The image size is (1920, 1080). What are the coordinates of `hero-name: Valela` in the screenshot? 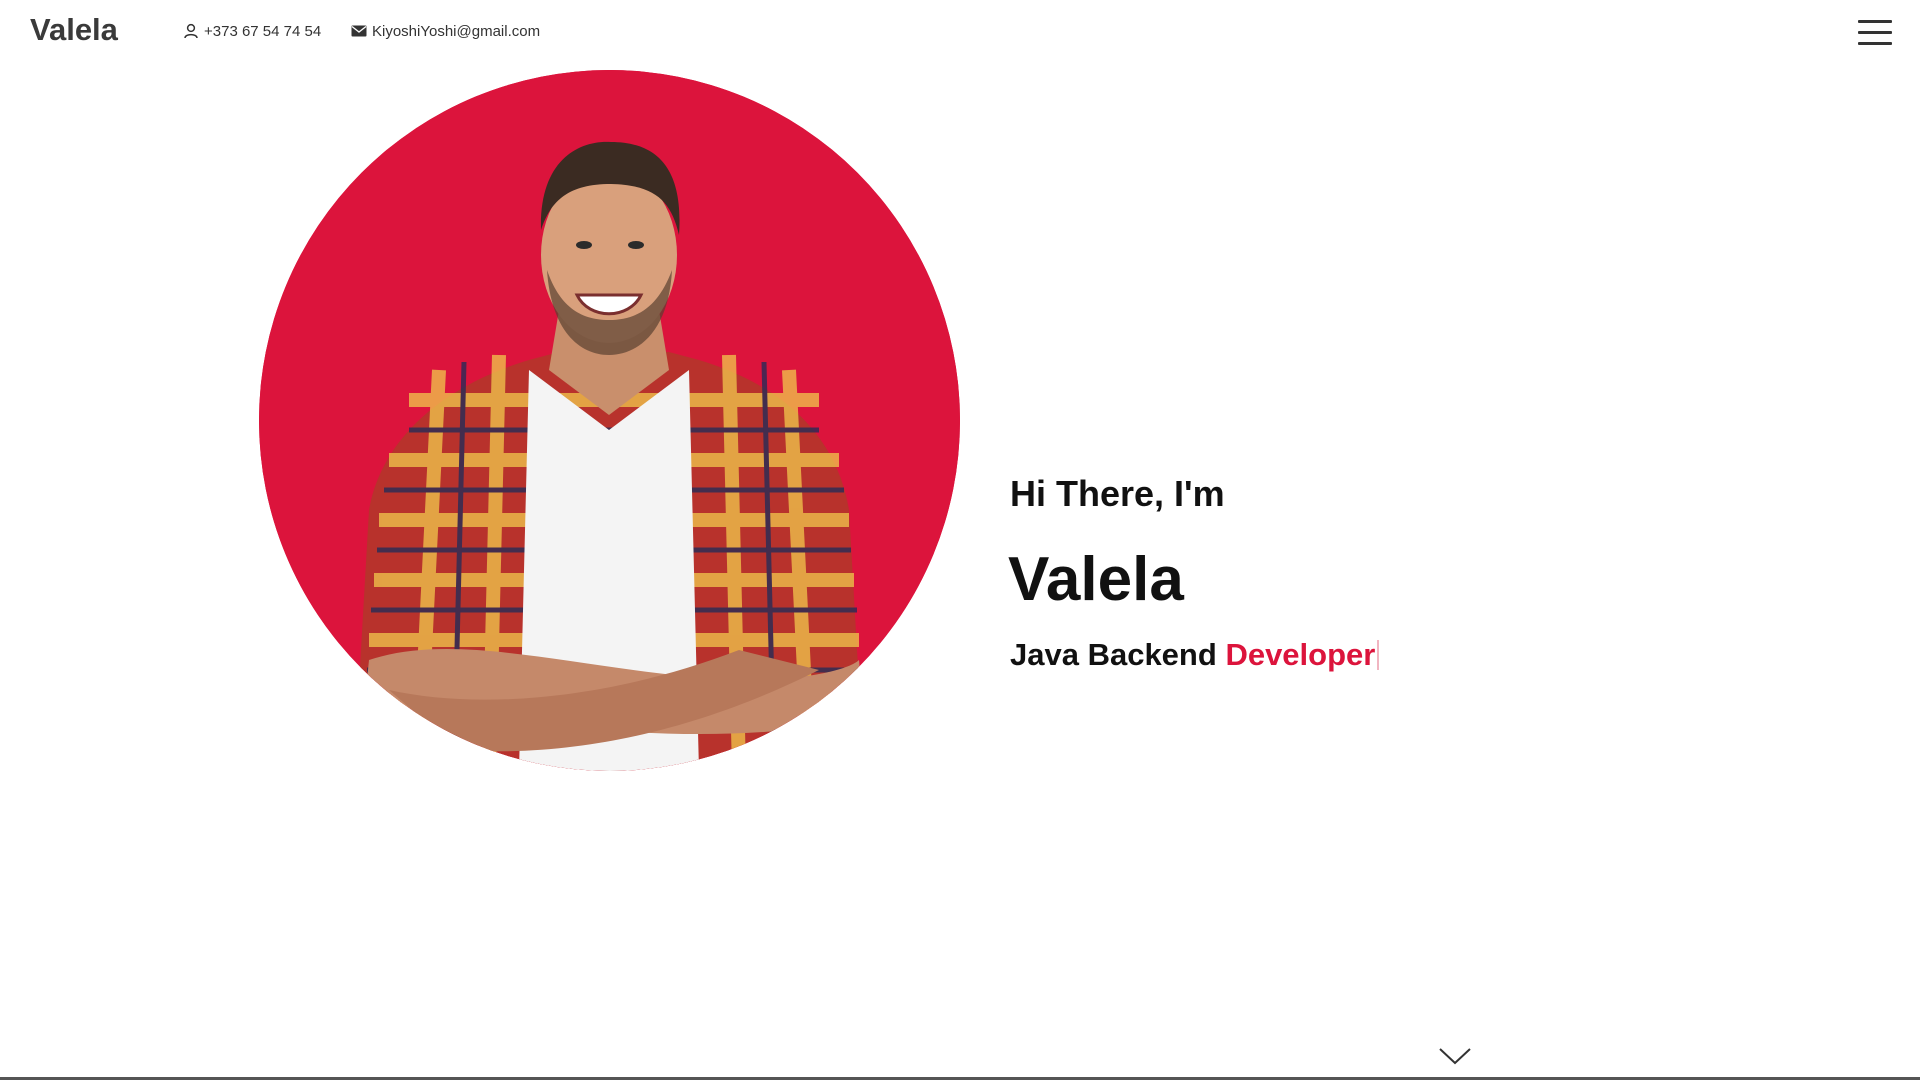 It's located at (1096, 579).